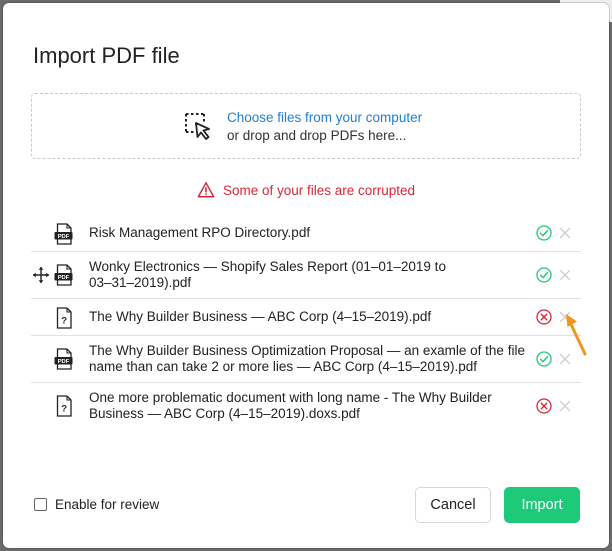 The height and width of the screenshot is (551, 612). What do you see at coordinates (200, 232) in the screenshot?
I see `file-name: Risk Management RPO Directory.pdf` at bounding box center [200, 232].